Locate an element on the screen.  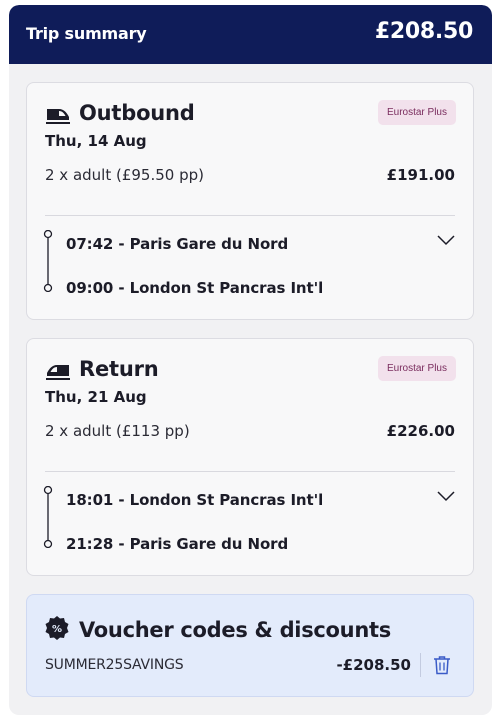
return-price: £226.00 is located at coordinates (420, 431).